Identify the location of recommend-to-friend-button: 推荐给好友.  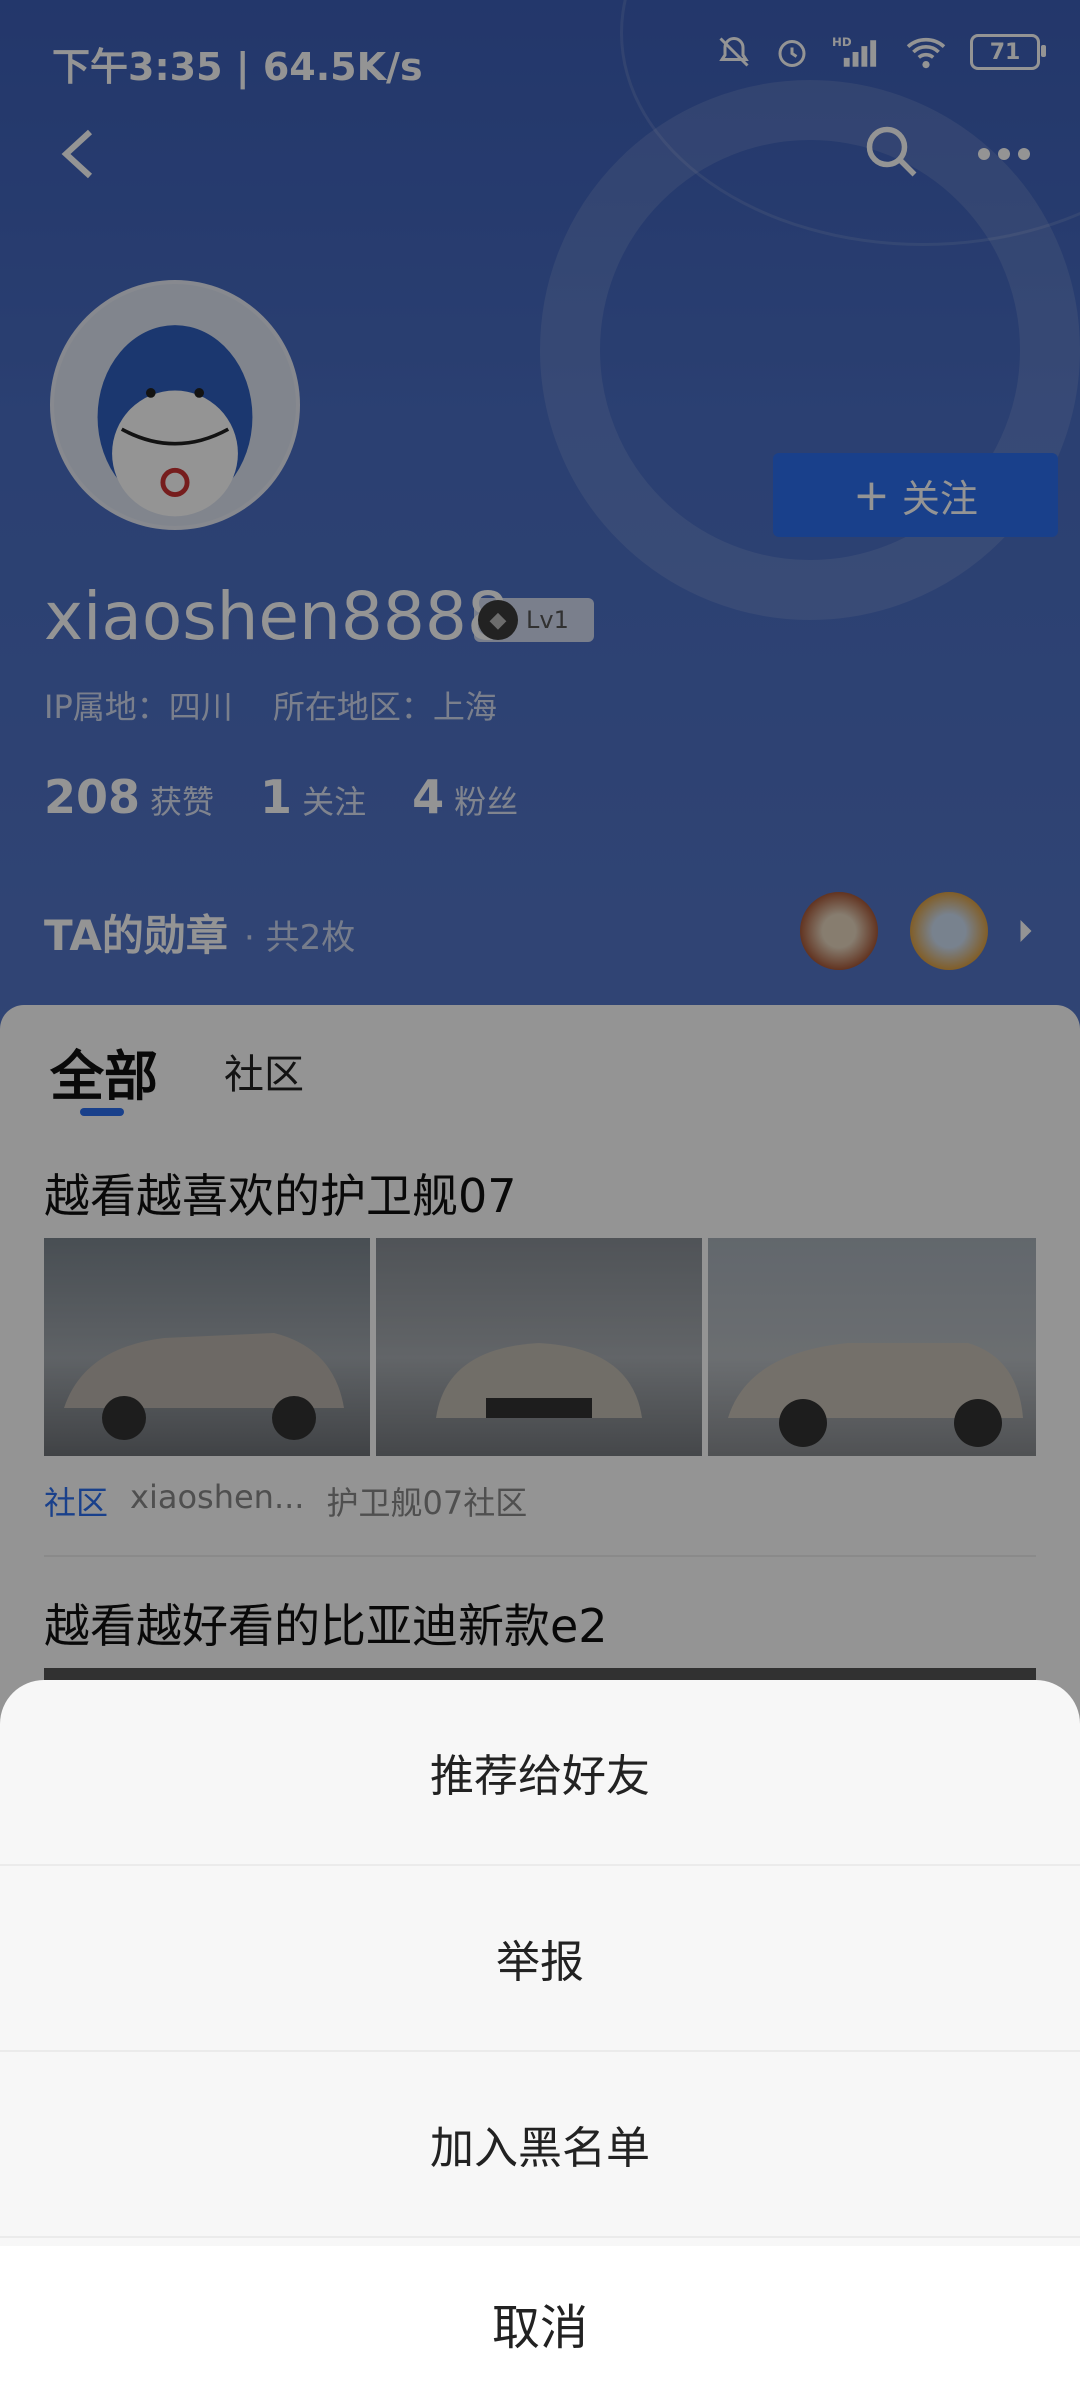
(540, 1773).